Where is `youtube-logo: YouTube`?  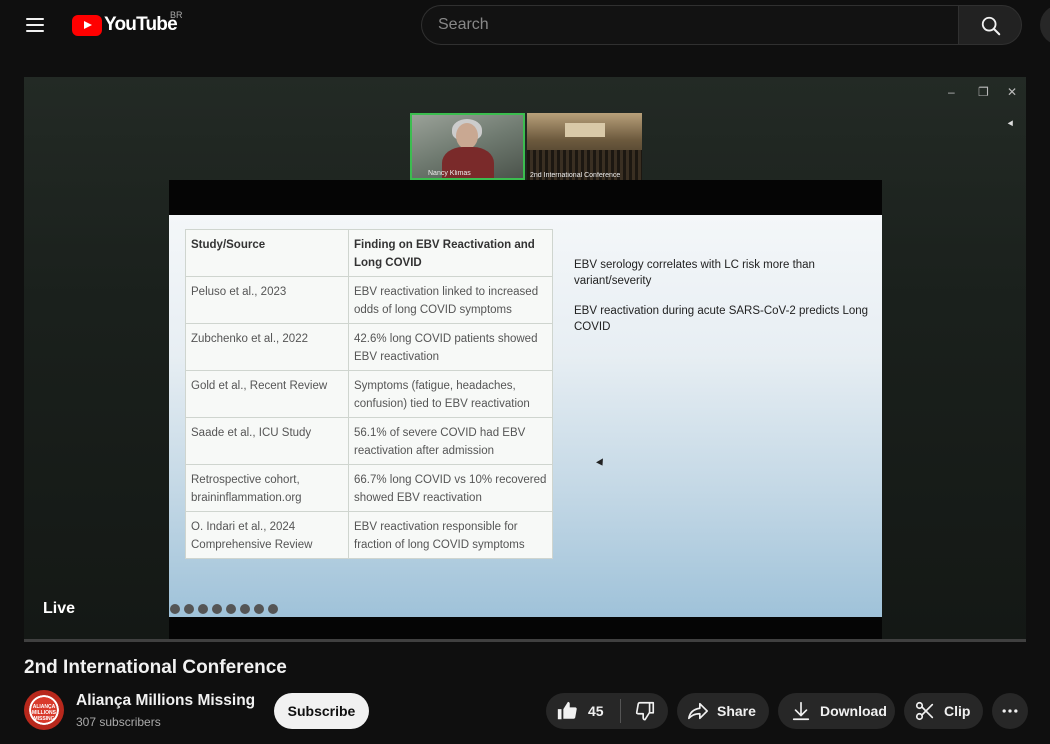 youtube-logo: YouTube is located at coordinates (125, 25).